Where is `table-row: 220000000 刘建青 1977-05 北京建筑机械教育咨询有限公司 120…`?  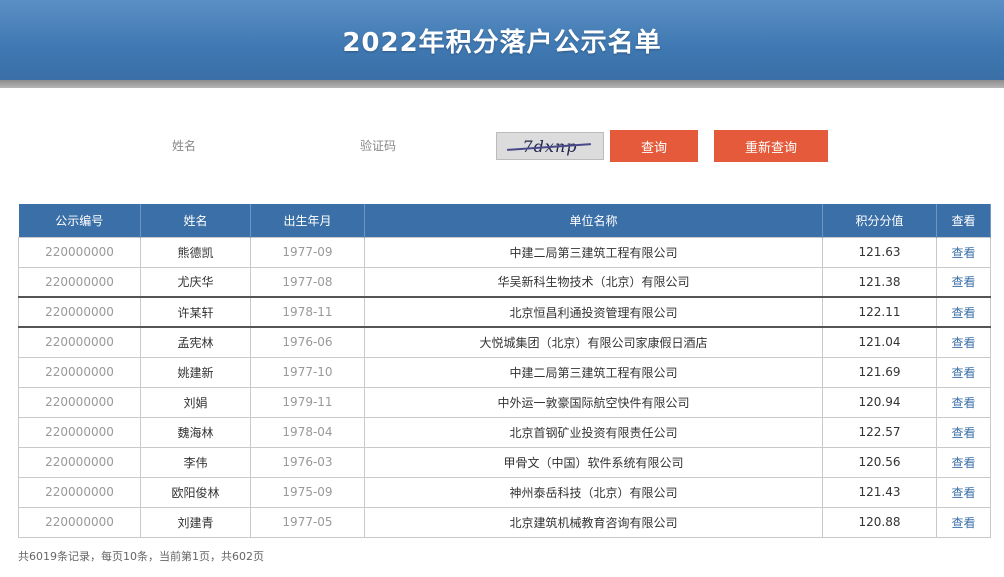 table-row: 220000000 刘建青 1977-05 北京建筑机械教育咨询有限公司 120… is located at coordinates (504, 522).